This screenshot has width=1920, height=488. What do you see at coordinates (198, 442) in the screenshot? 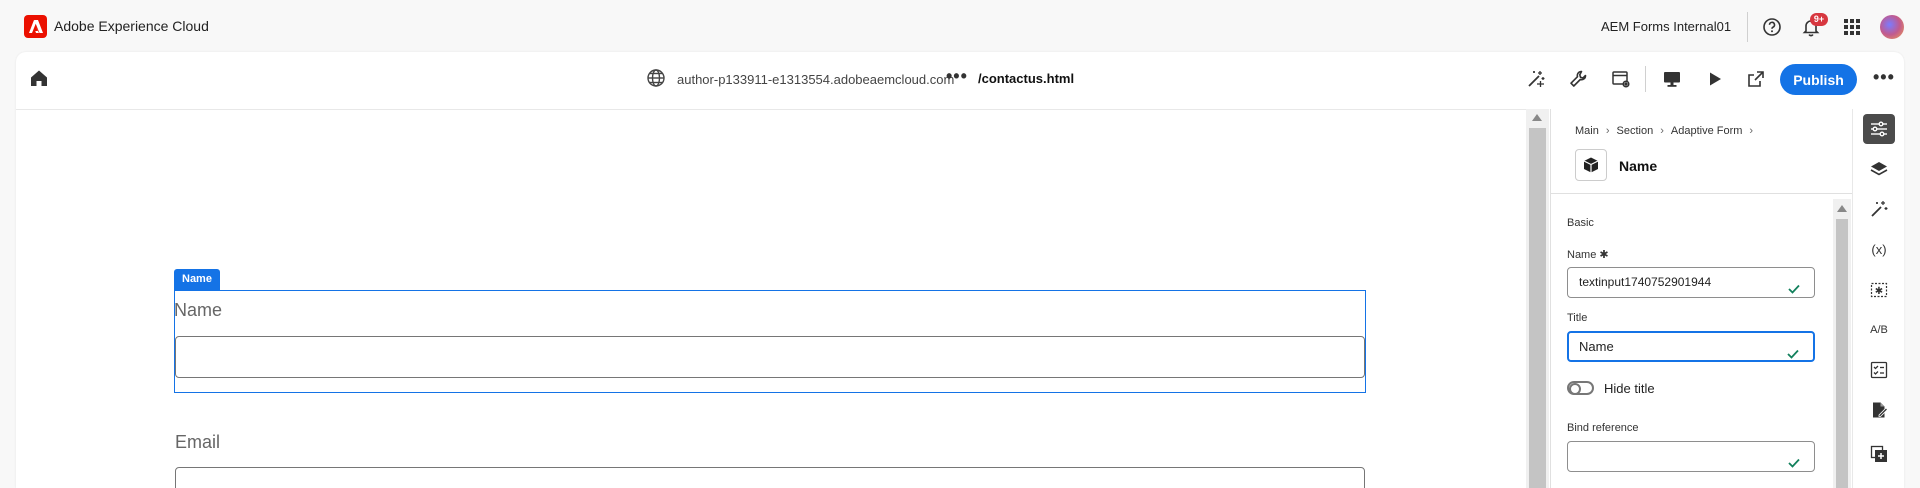
I see `email-field-label: Email` at bounding box center [198, 442].